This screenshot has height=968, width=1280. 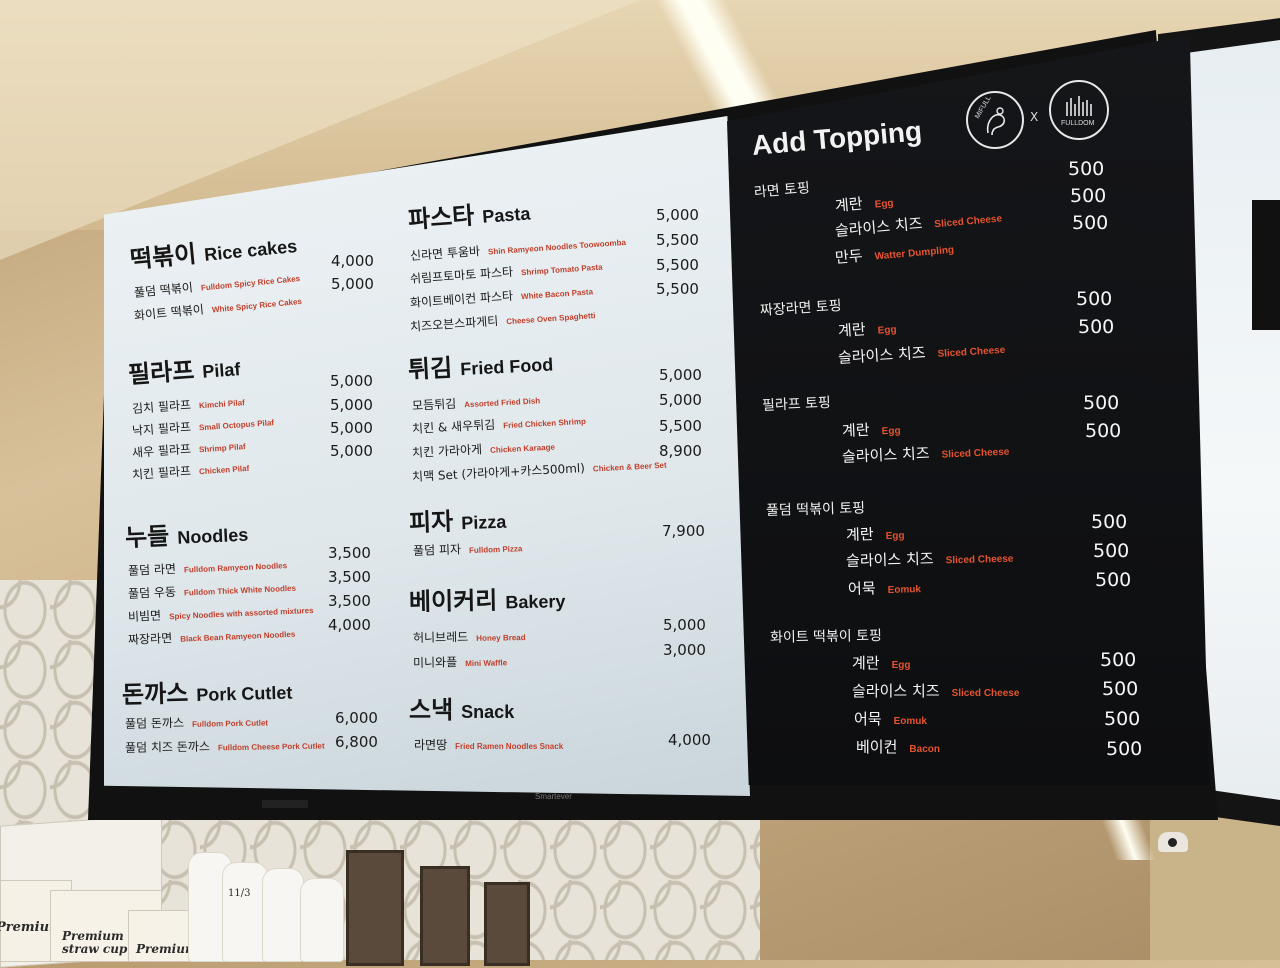 I want to click on section-pork-cutlet: 돈까스 Pork Cutlet, so click(x=207, y=690).